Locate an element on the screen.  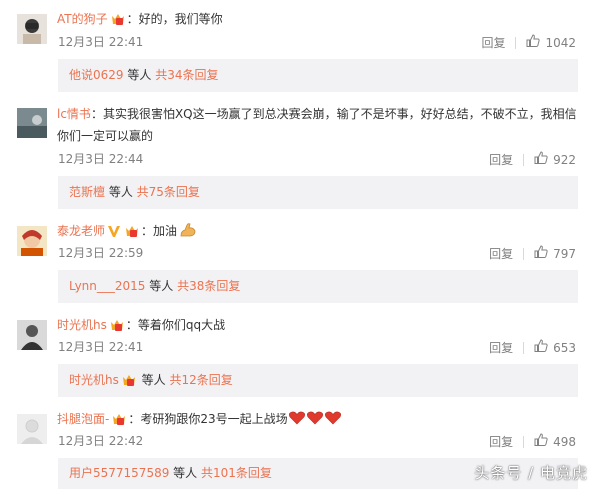
comment-time: 12月3日 22:42 is located at coordinates (101, 441).